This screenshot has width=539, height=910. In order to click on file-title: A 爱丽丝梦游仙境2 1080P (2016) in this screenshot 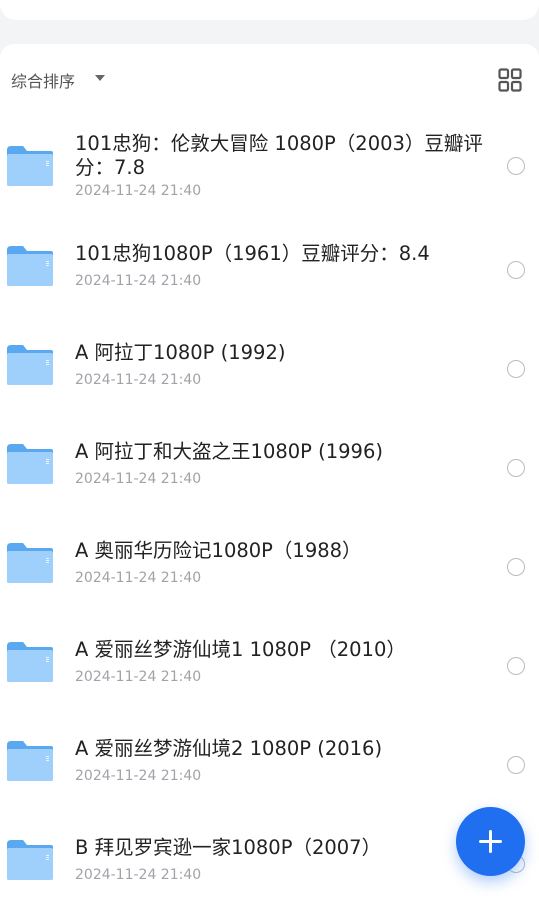, I will do `click(229, 748)`.